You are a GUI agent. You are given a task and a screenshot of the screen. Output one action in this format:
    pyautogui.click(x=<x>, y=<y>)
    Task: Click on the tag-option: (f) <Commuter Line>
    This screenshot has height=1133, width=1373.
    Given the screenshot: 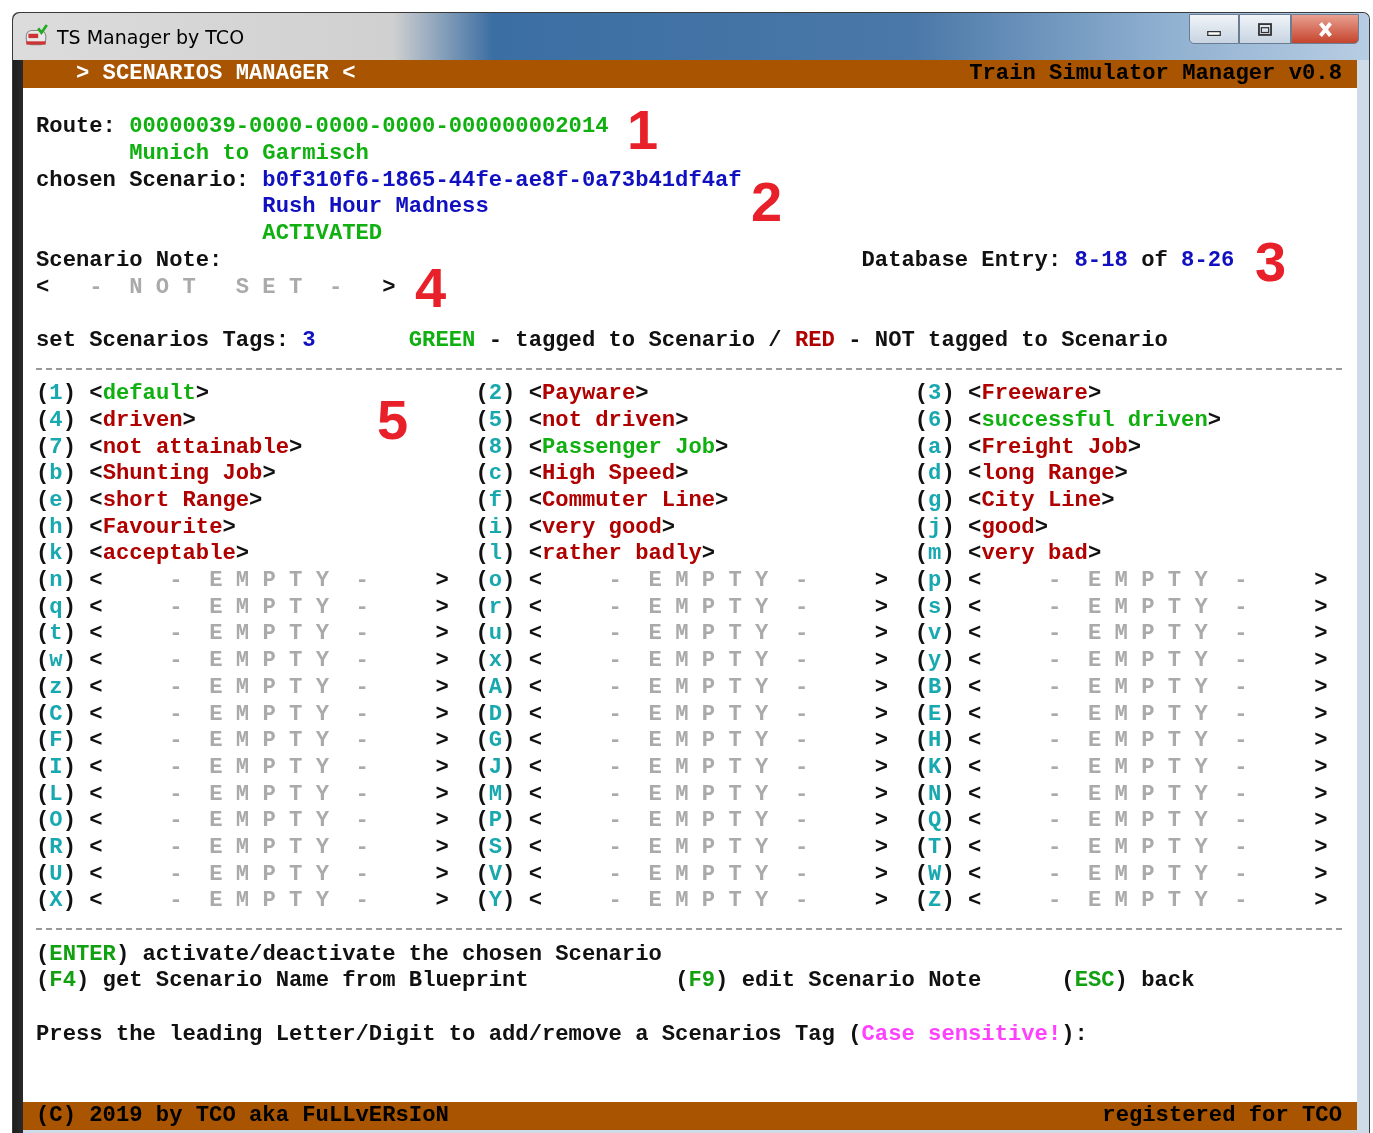 What is the action you would take?
    pyautogui.click(x=602, y=501)
    